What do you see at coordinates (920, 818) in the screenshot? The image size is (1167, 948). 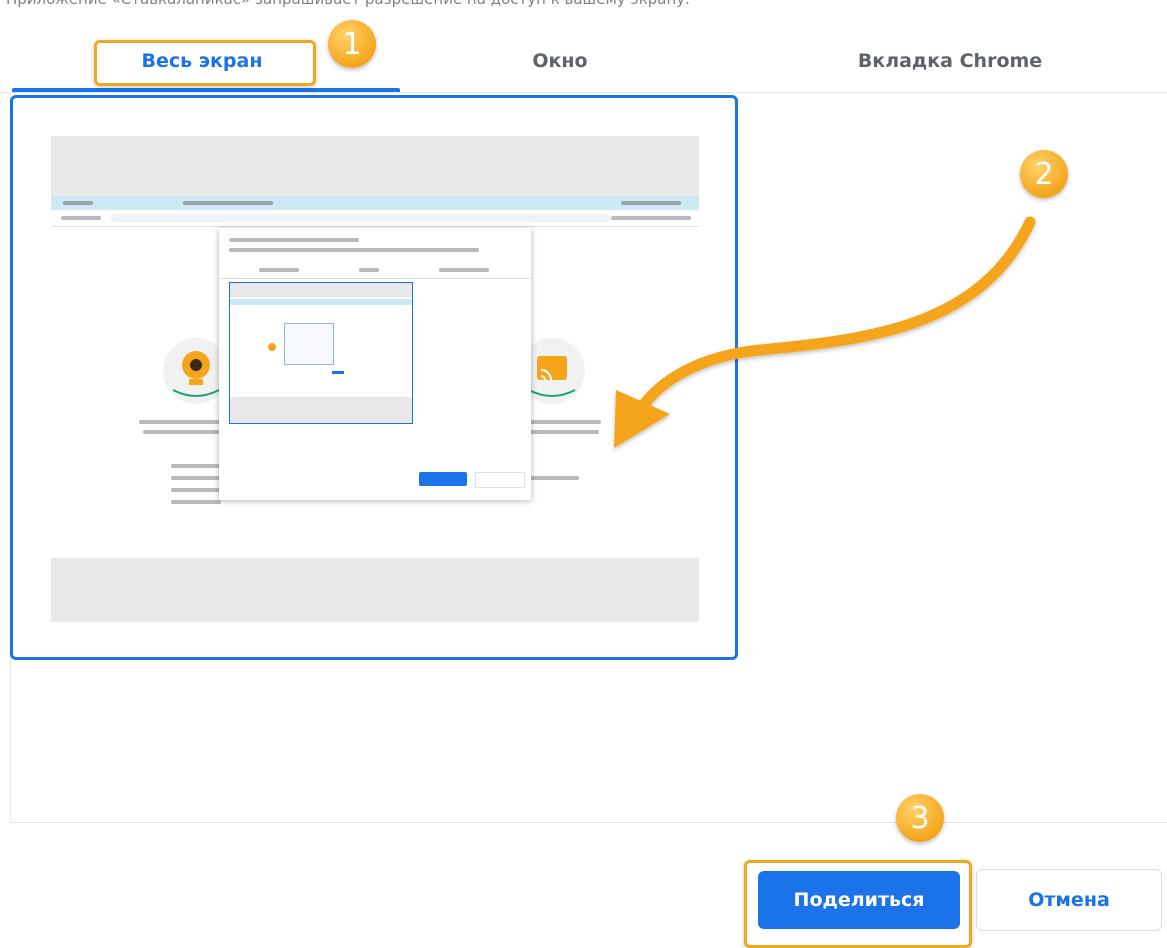 I see `annotation-badge-3: 3` at bounding box center [920, 818].